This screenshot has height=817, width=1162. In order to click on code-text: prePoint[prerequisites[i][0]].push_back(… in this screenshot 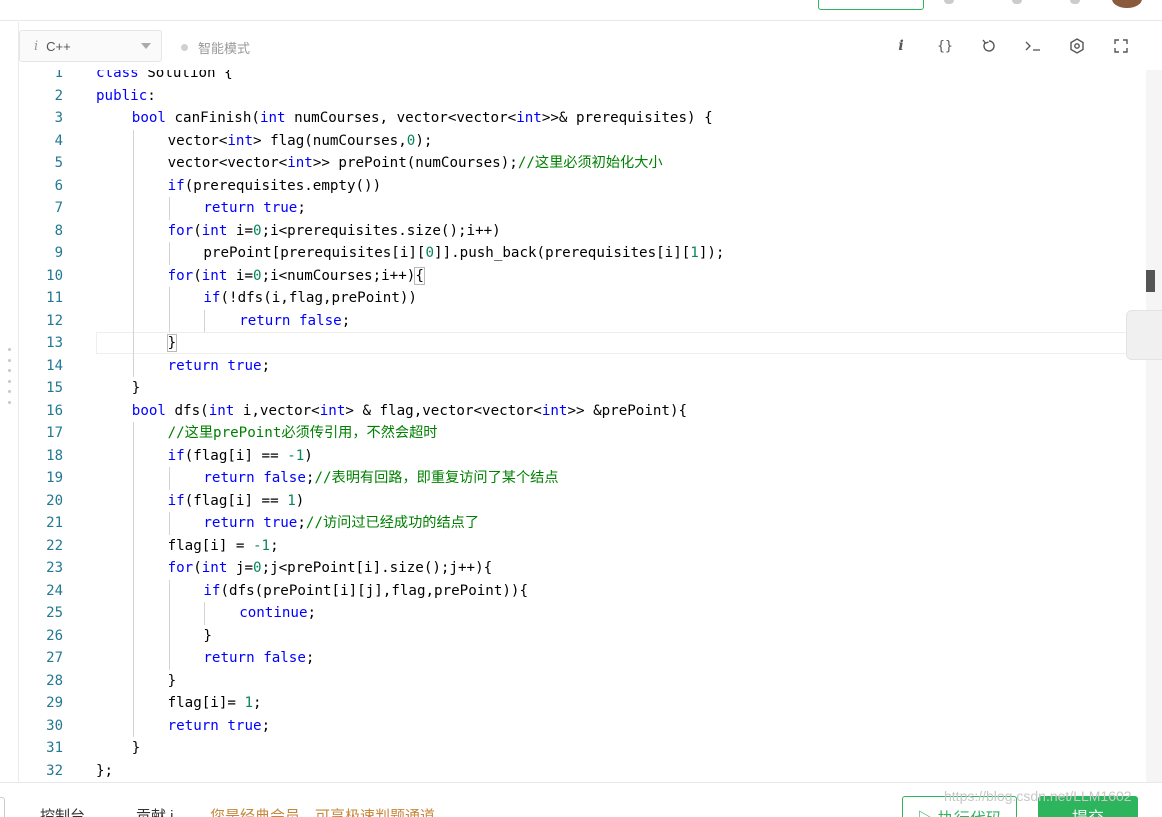, I will do `click(463, 253)`.